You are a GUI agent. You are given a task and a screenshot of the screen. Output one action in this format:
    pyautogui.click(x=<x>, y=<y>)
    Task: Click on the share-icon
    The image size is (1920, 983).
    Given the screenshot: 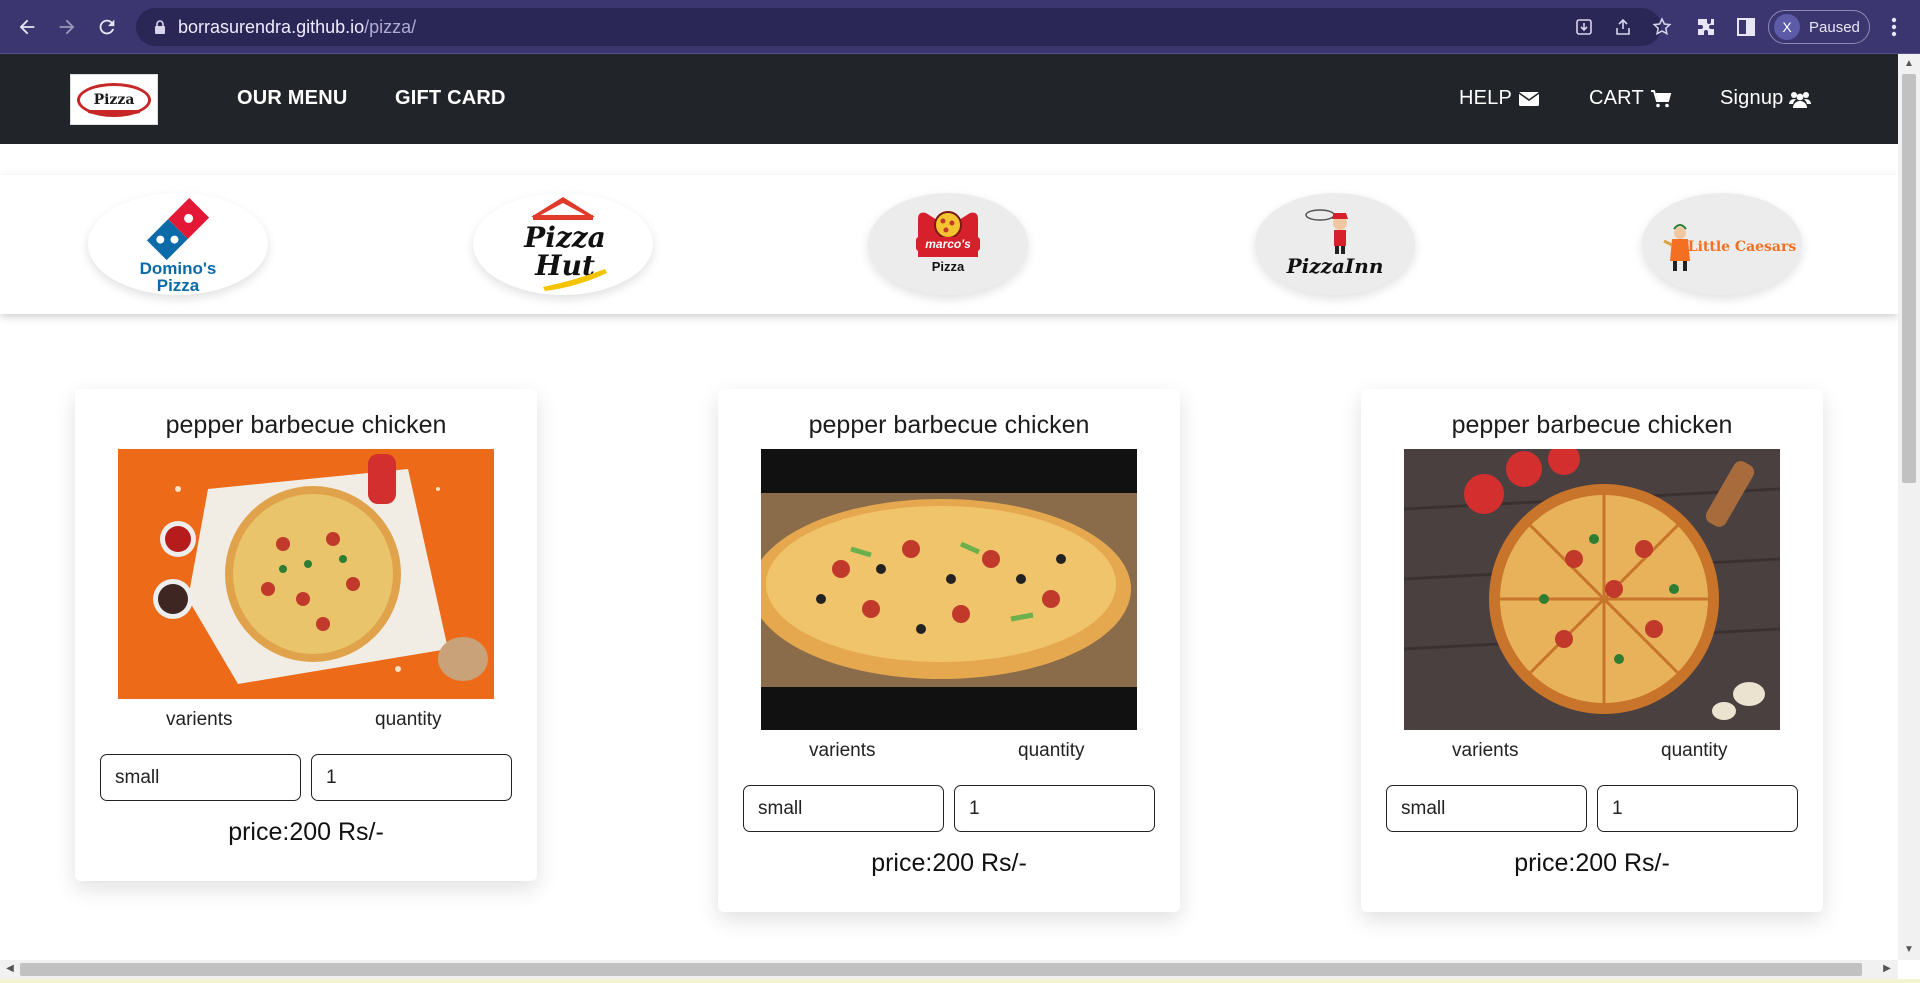 What is the action you would take?
    pyautogui.click(x=1623, y=27)
    